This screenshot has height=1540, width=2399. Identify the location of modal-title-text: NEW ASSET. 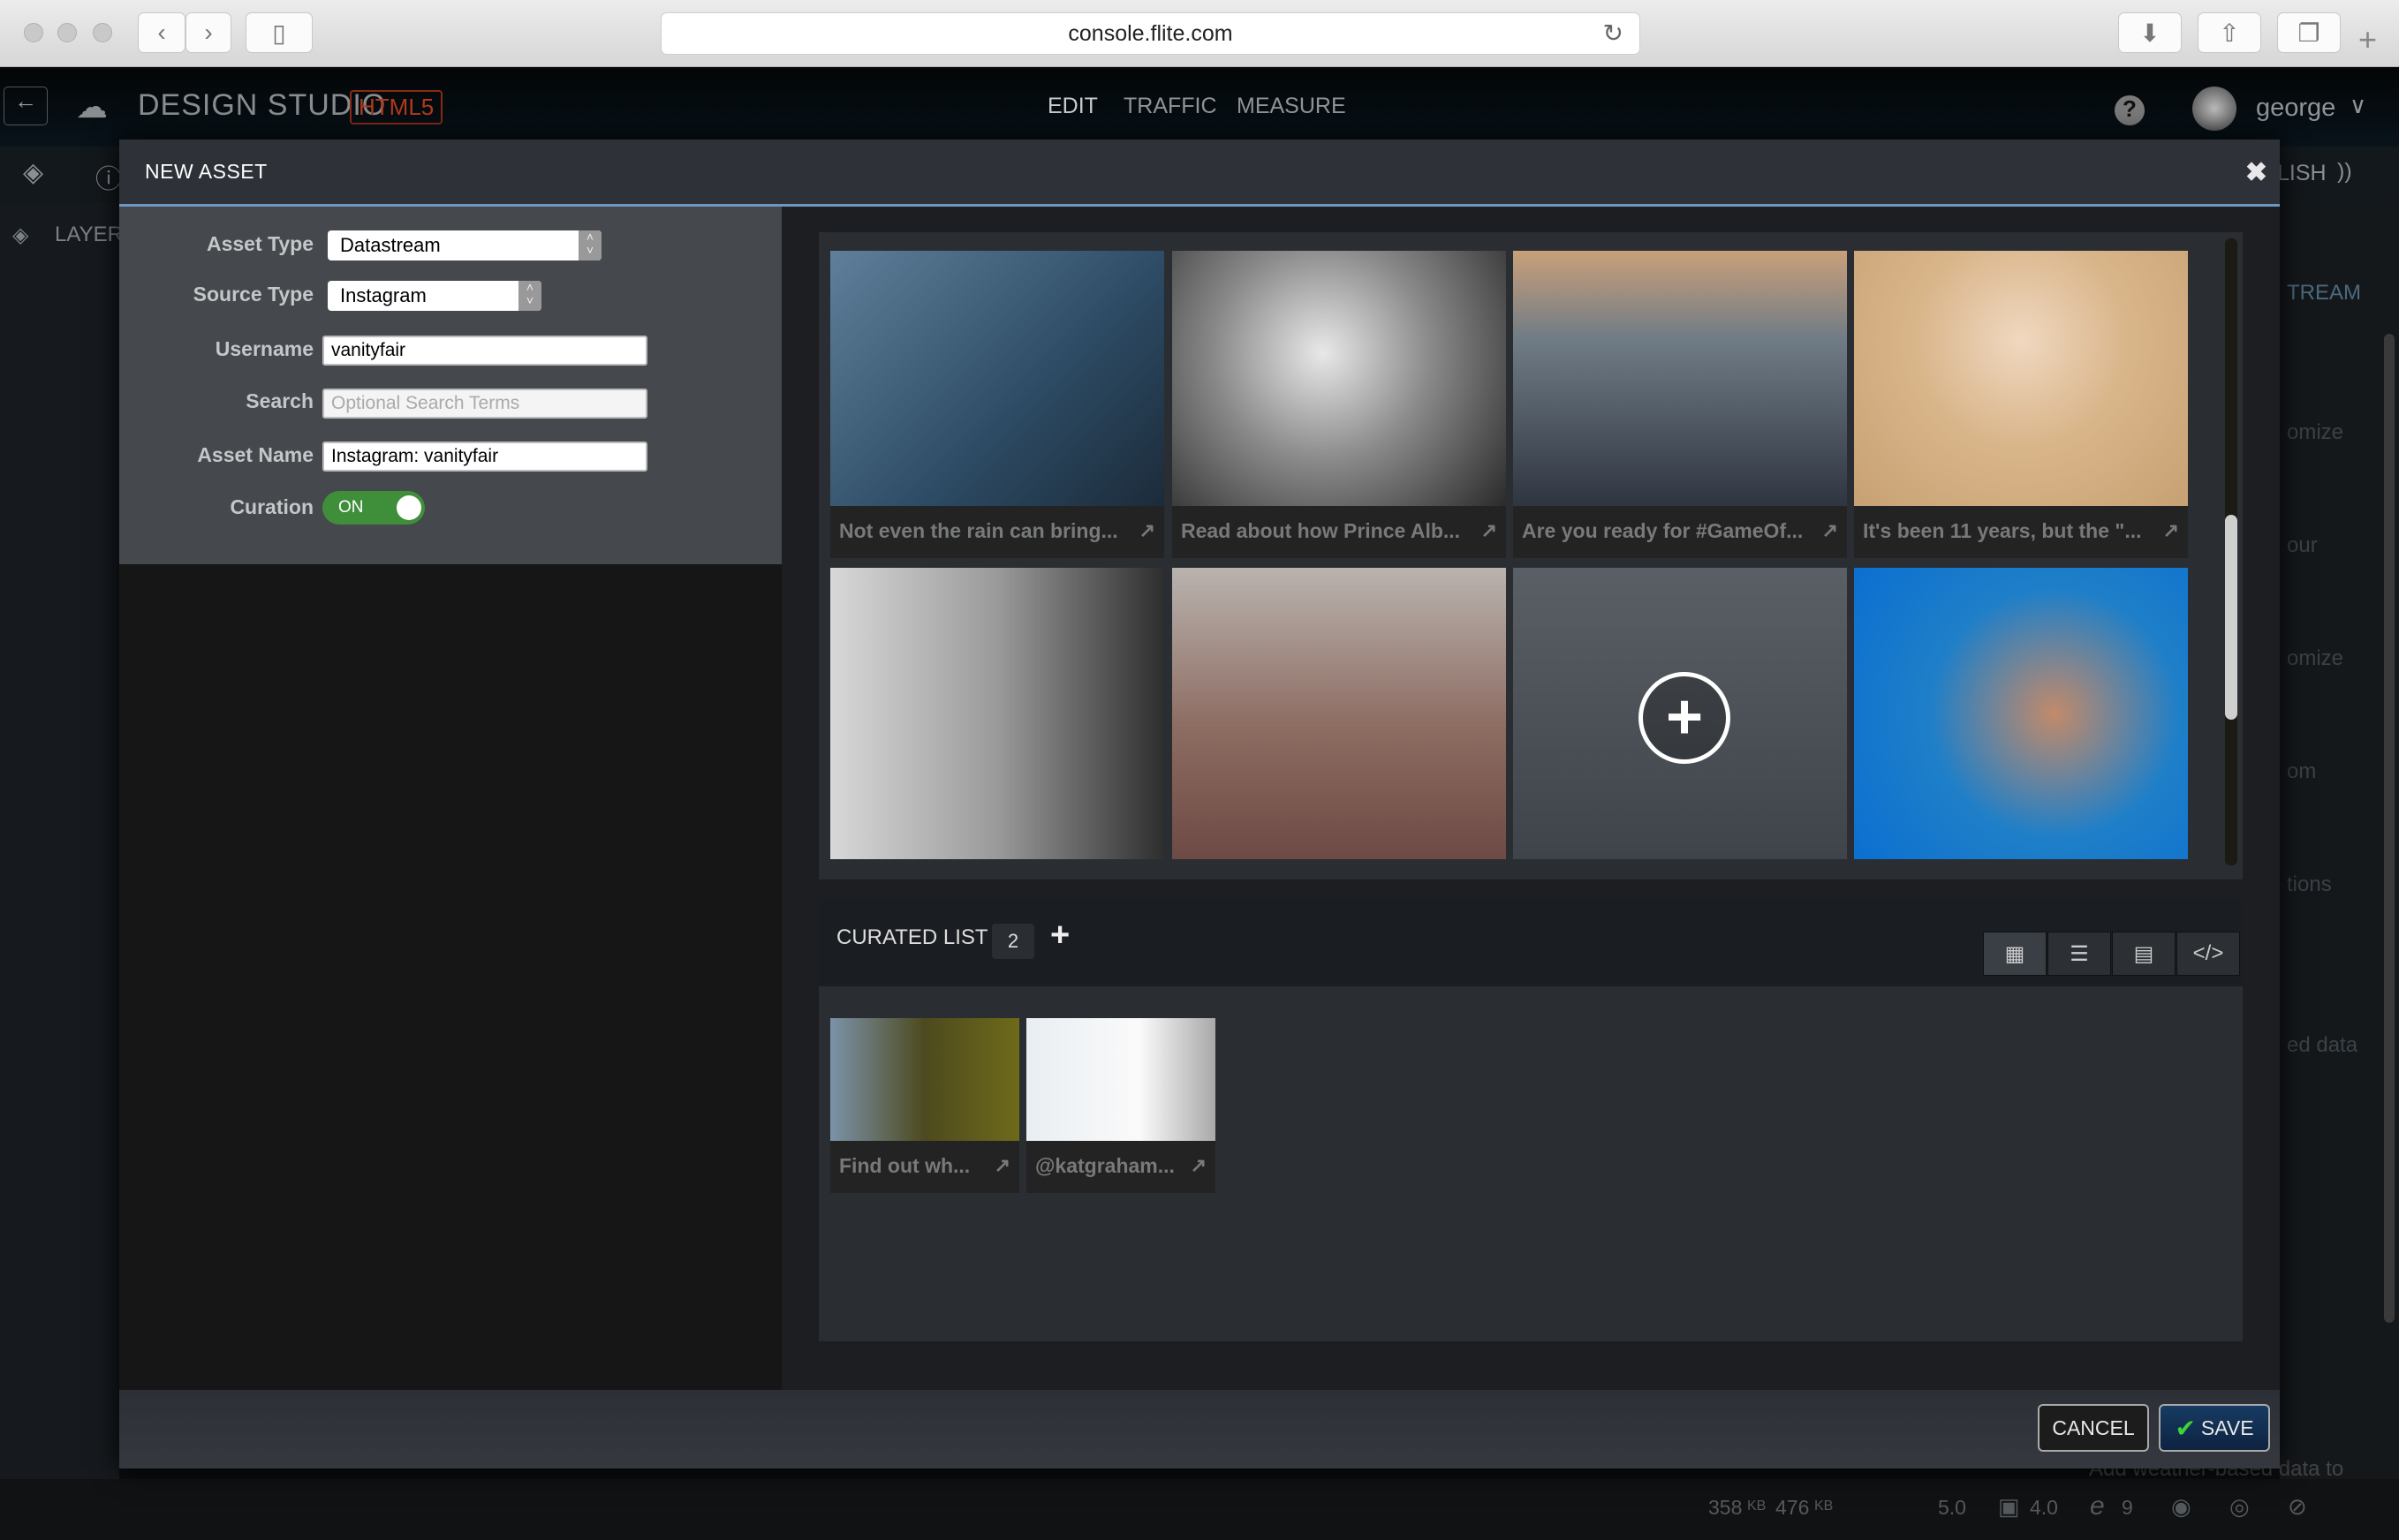
(206, 171).